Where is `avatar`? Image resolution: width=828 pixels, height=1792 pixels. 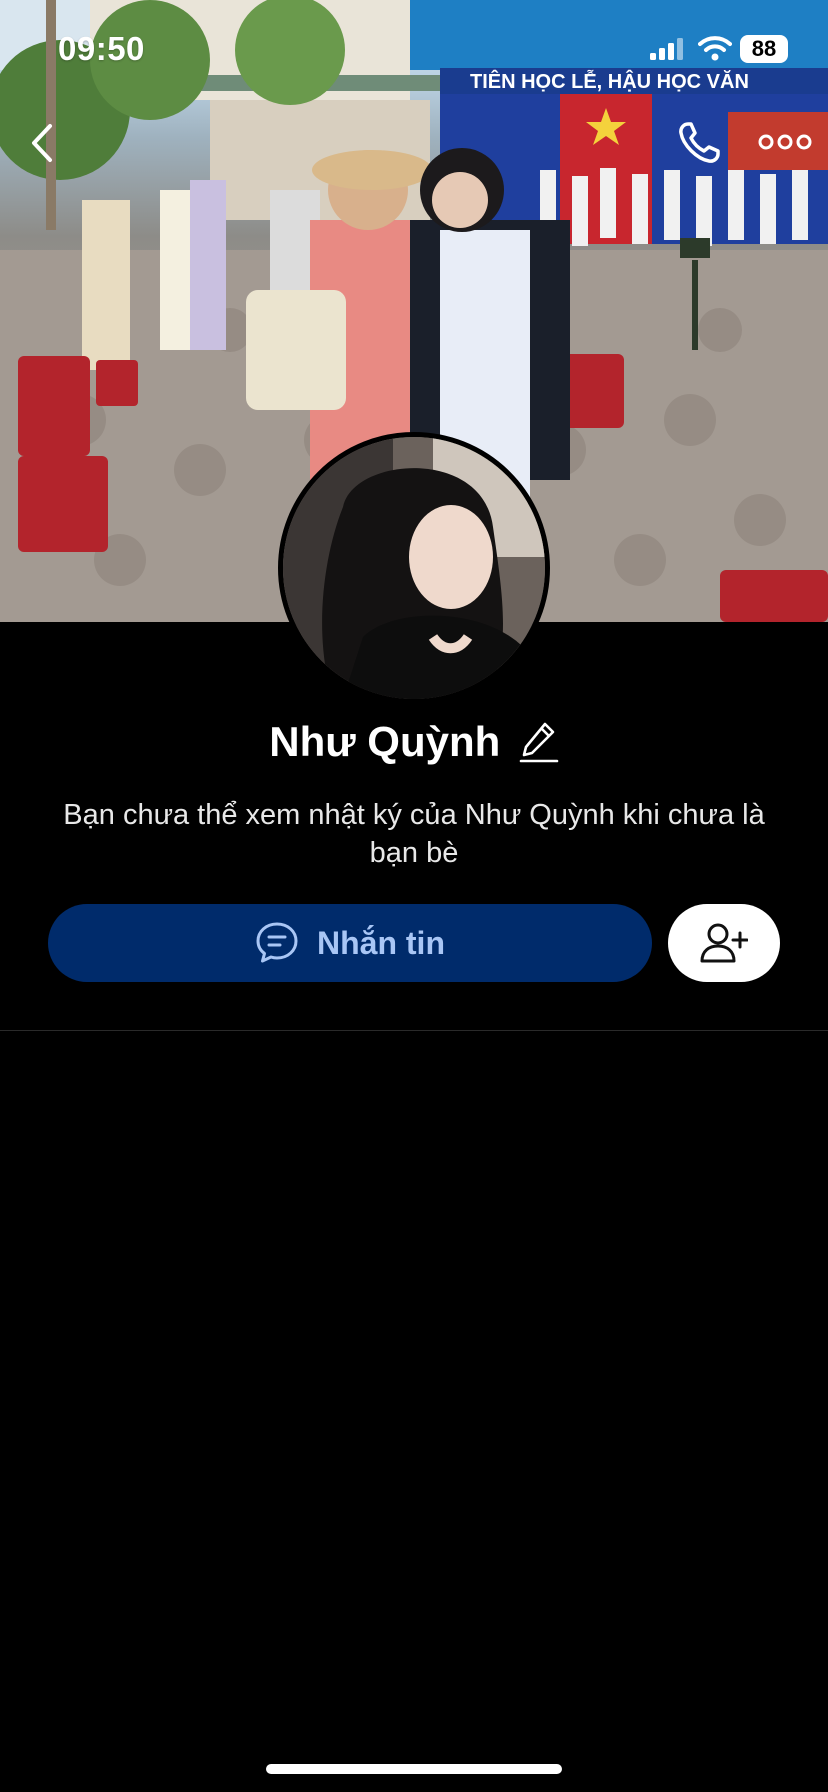 avatar is located at coordinates (414, 568).